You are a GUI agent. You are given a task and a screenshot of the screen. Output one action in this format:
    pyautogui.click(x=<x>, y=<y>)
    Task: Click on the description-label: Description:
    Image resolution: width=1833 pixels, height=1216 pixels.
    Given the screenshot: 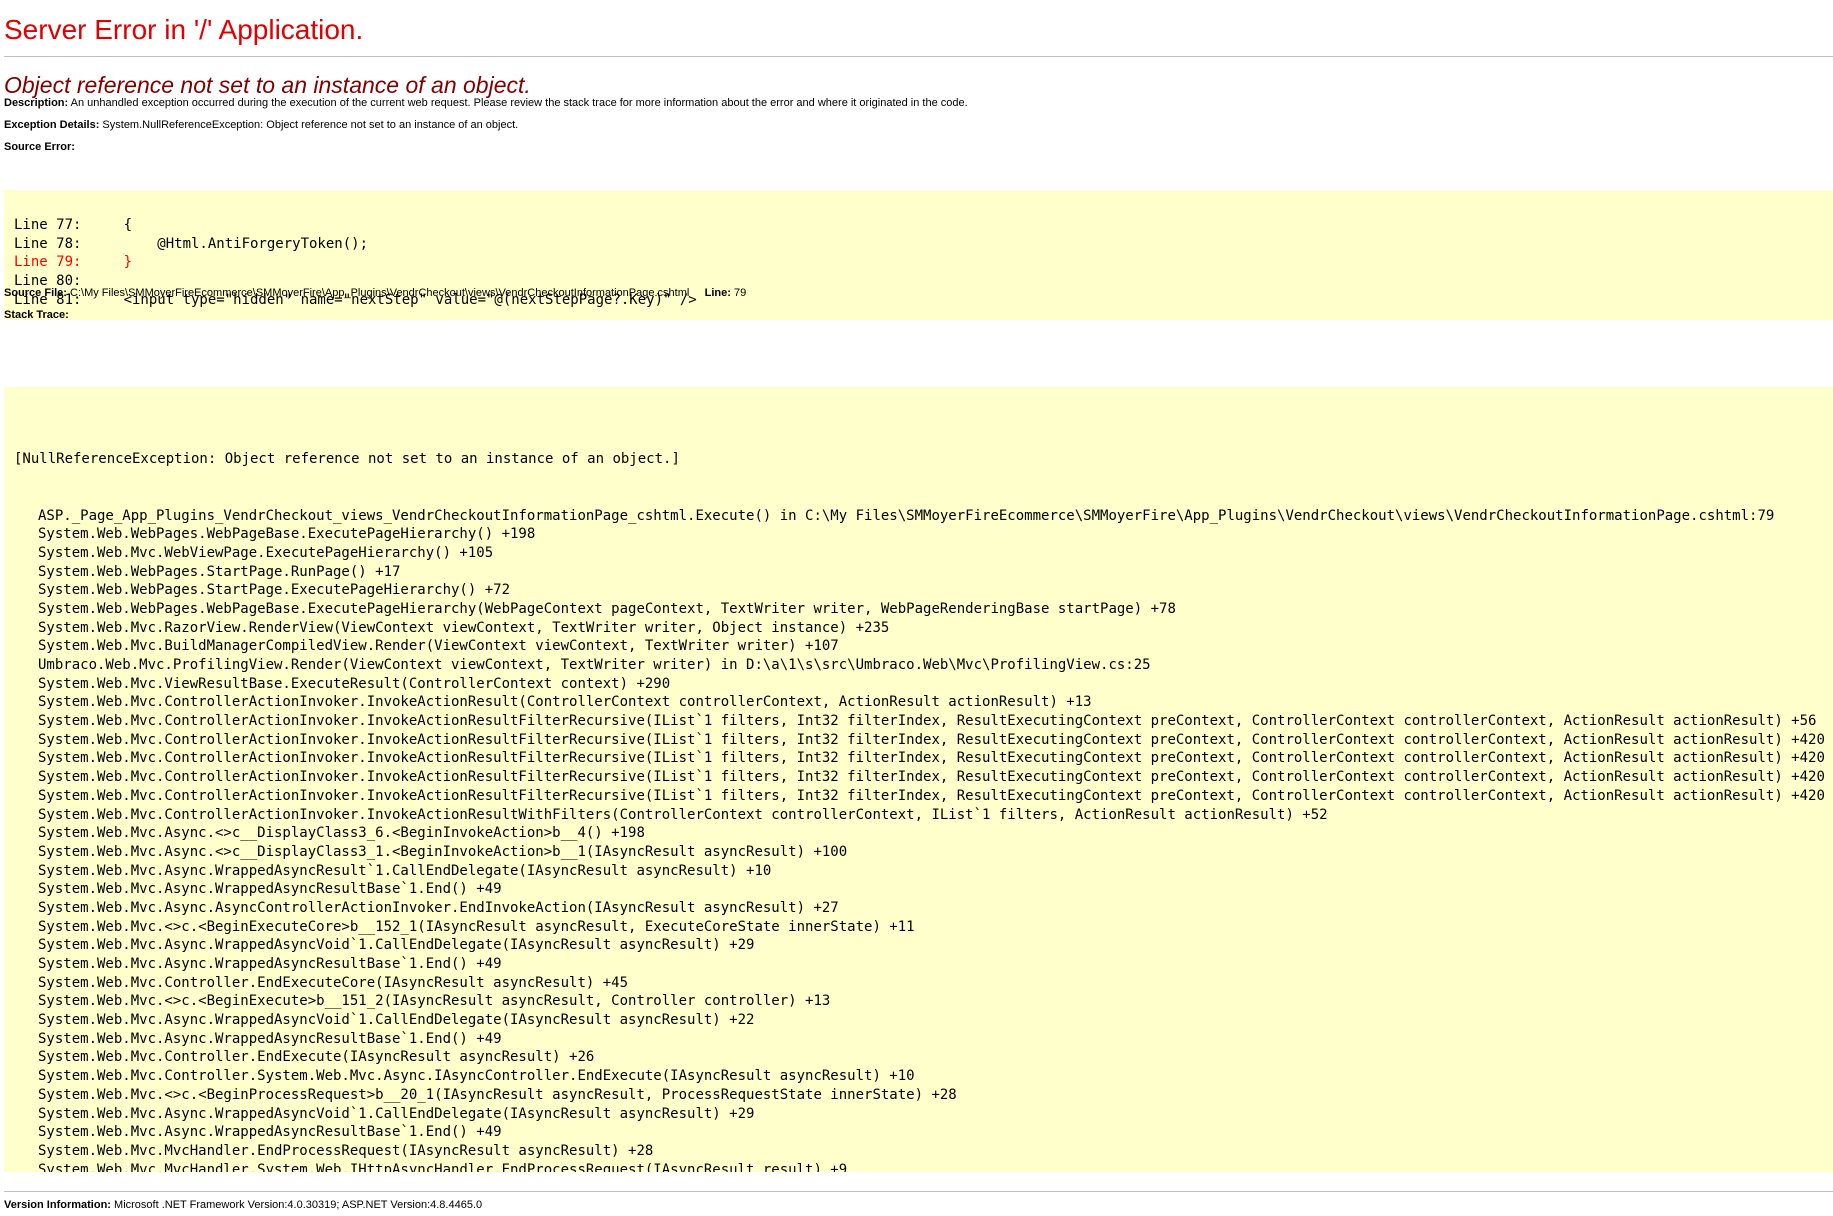 What is the action you would take?
    pyautogui.click(x=36, y=103)
    